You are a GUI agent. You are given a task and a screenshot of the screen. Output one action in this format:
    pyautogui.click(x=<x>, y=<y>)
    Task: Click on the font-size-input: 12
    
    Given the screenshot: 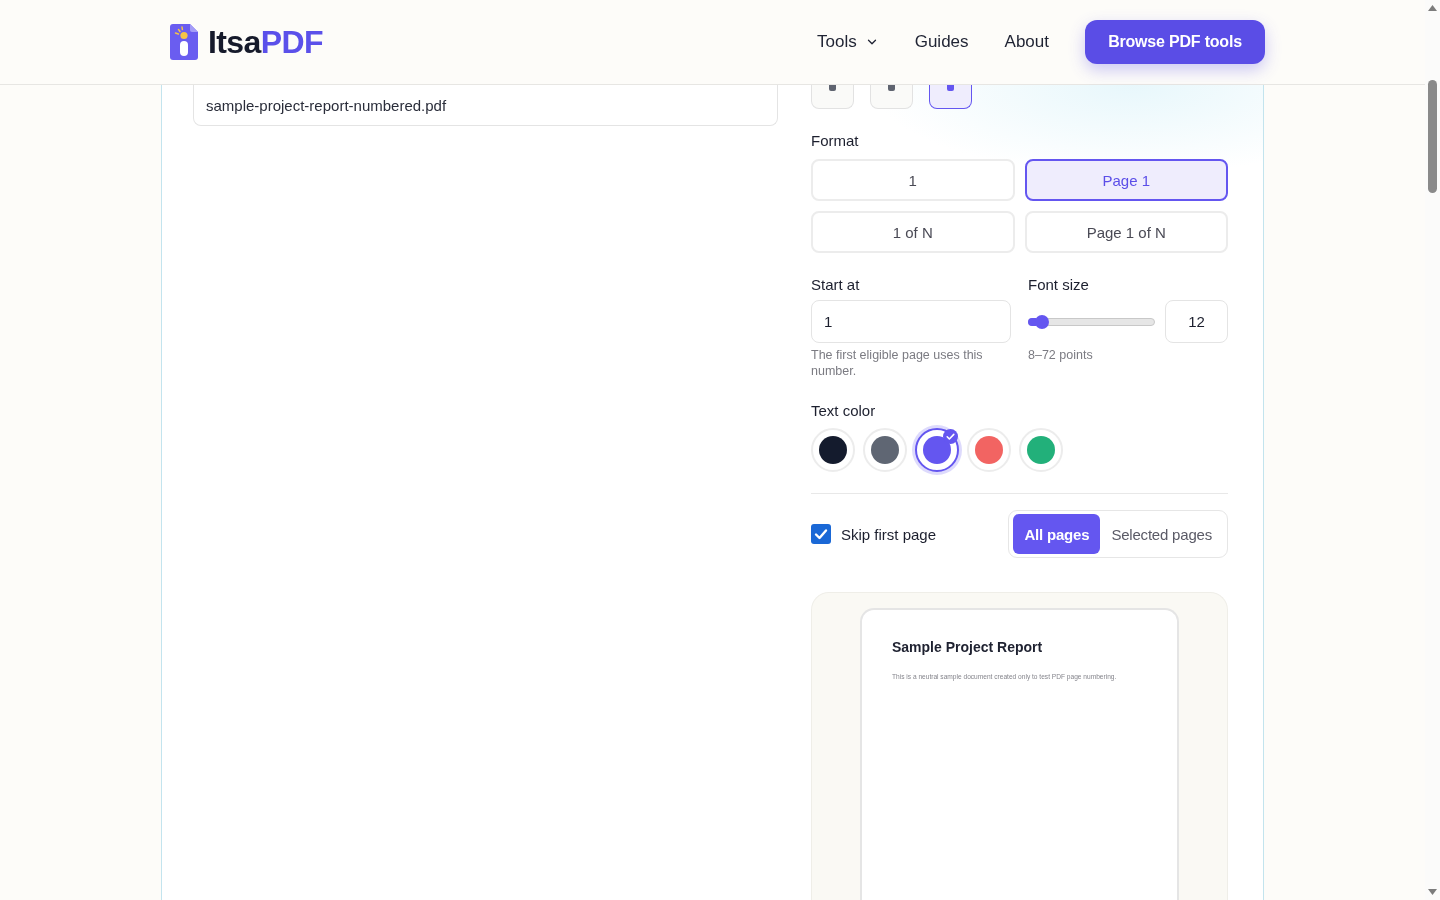 What is the action you would take?
    pyautogui.click(x=1196, y=321)
    